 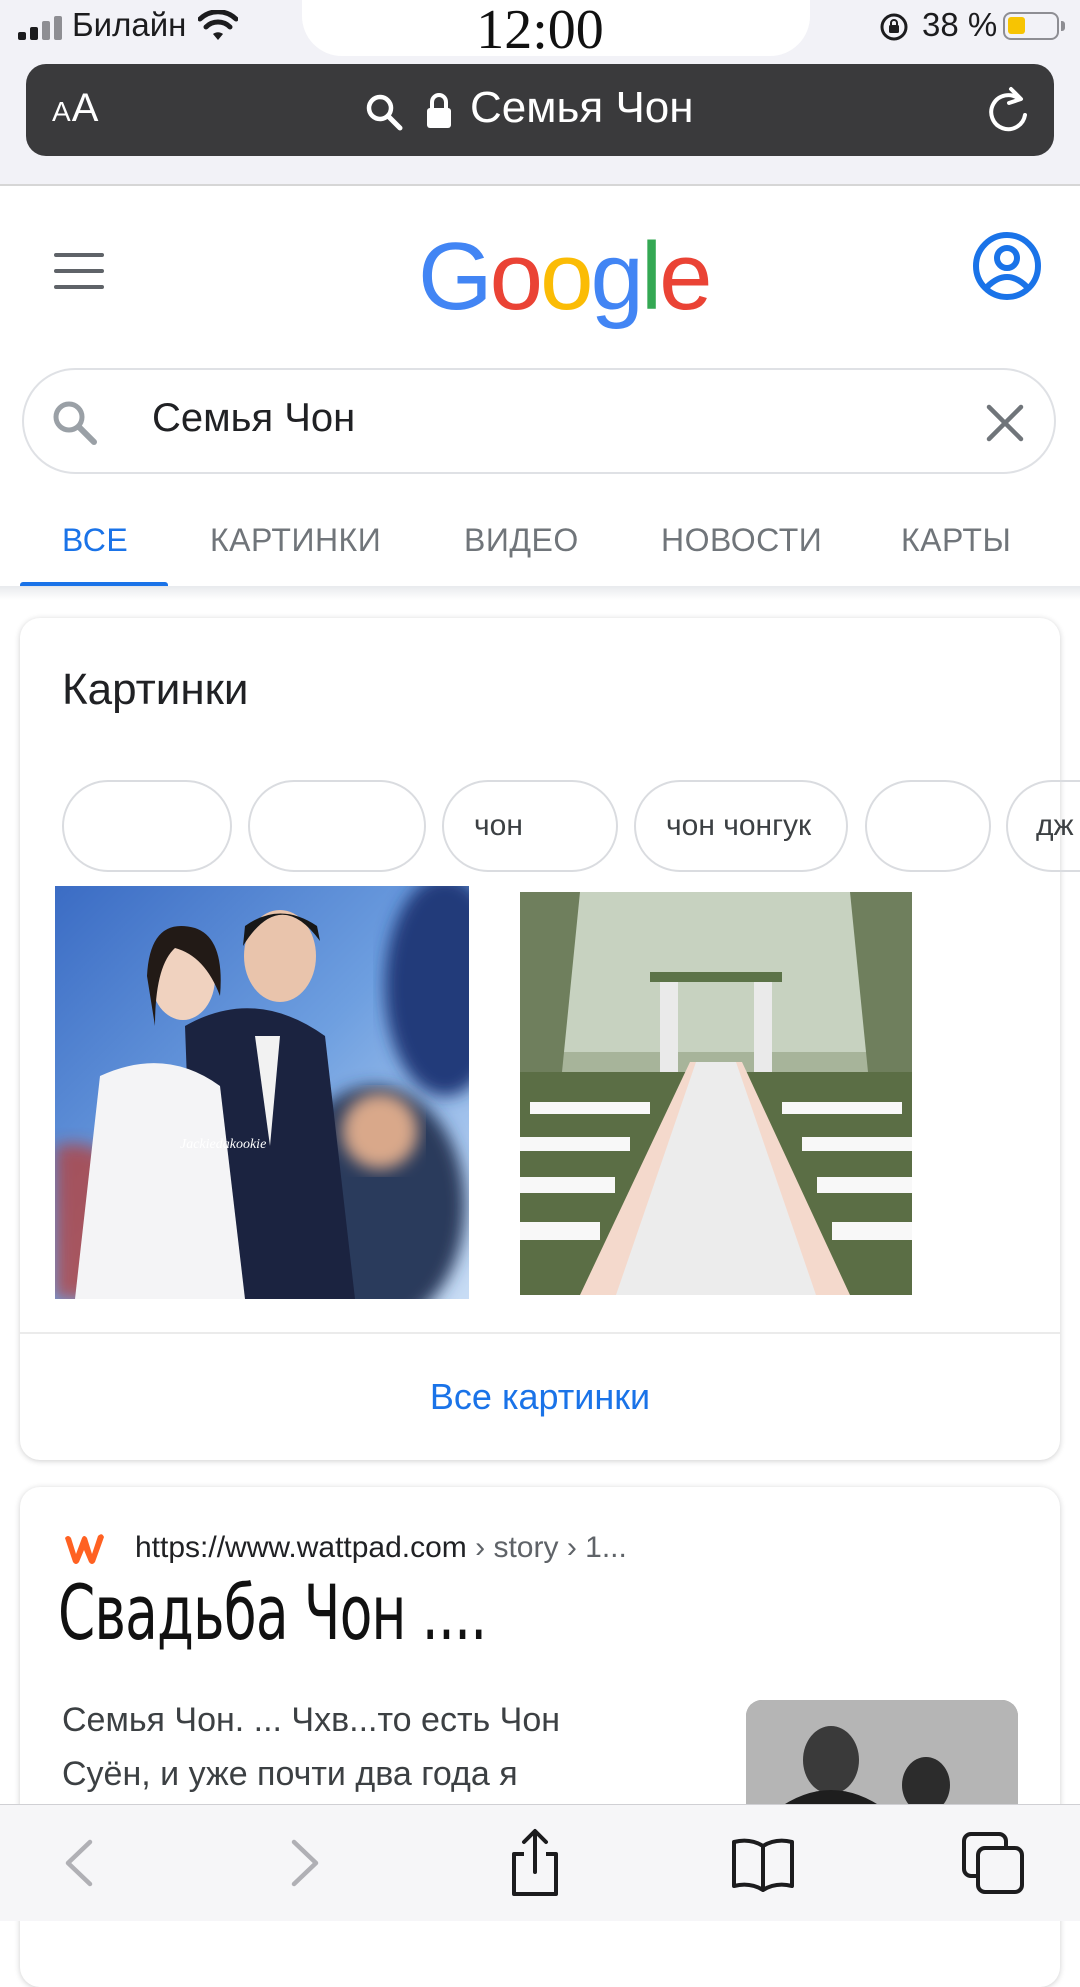 What do you see at coordinates (540, 30) in the screenshot?
I see `clock: 12:00` at bounding box center [540, 30].